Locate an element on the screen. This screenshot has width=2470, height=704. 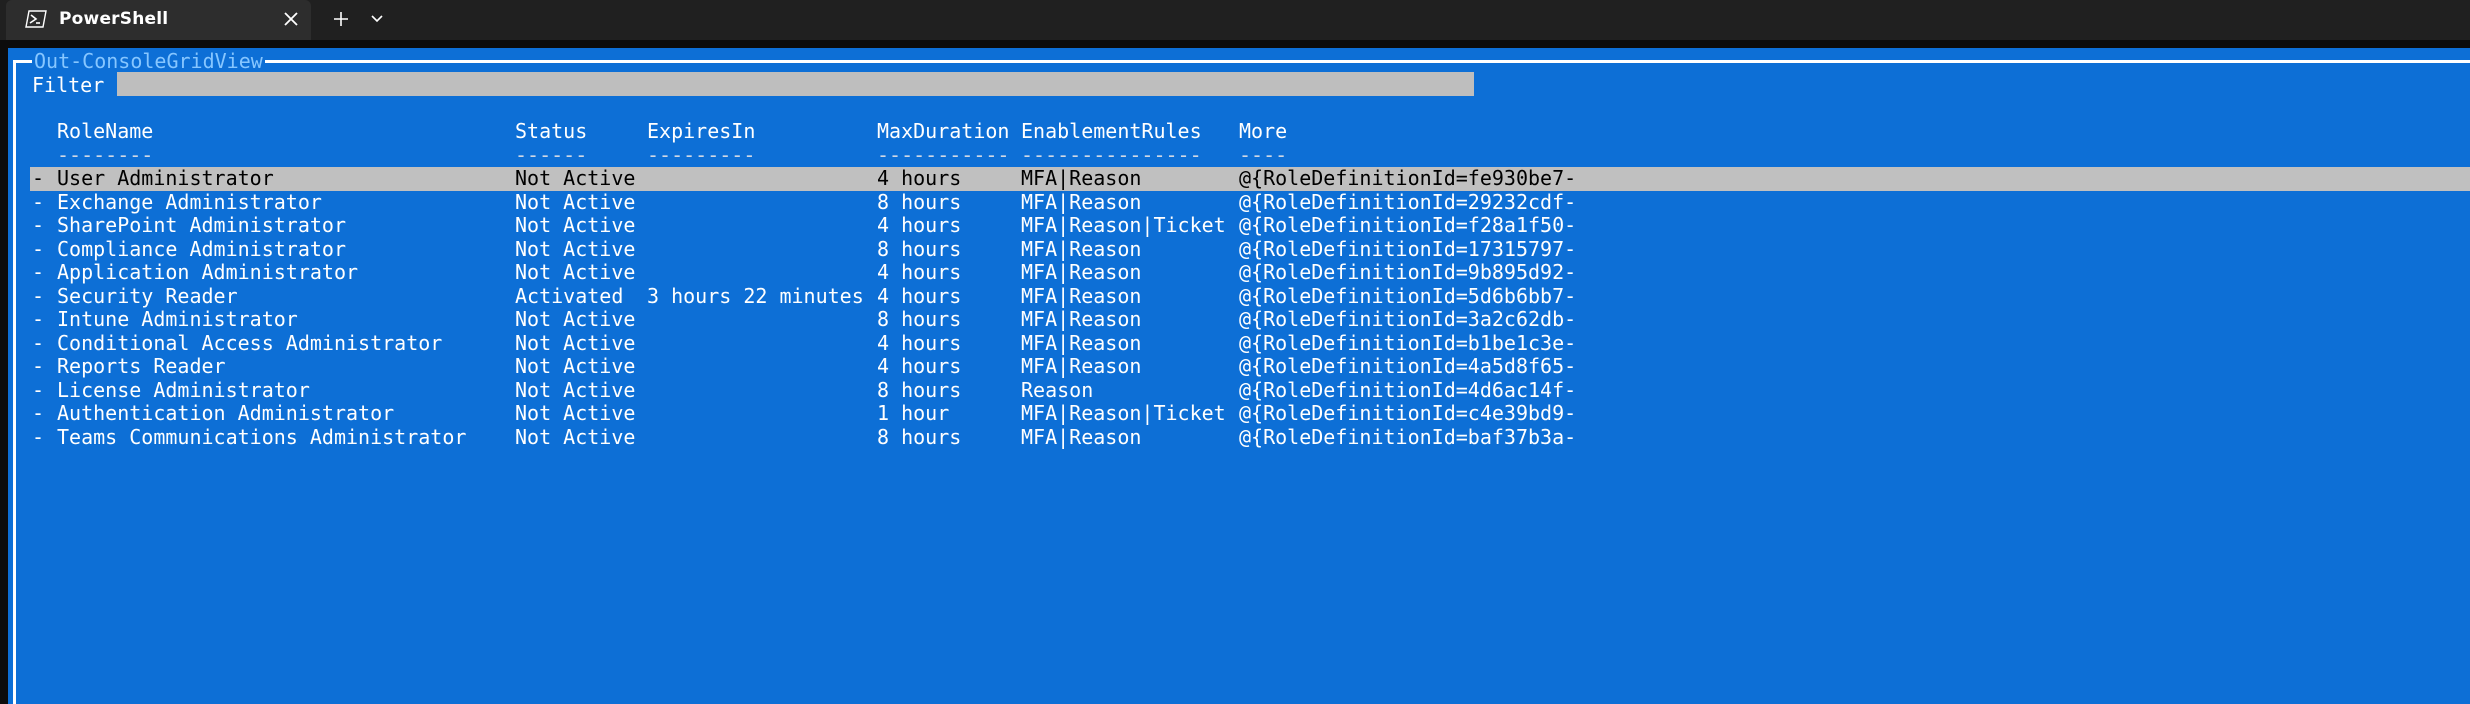
role-more: @{RoleDefinitionId=baf37b3a- is located at coordinates (1408, 437).